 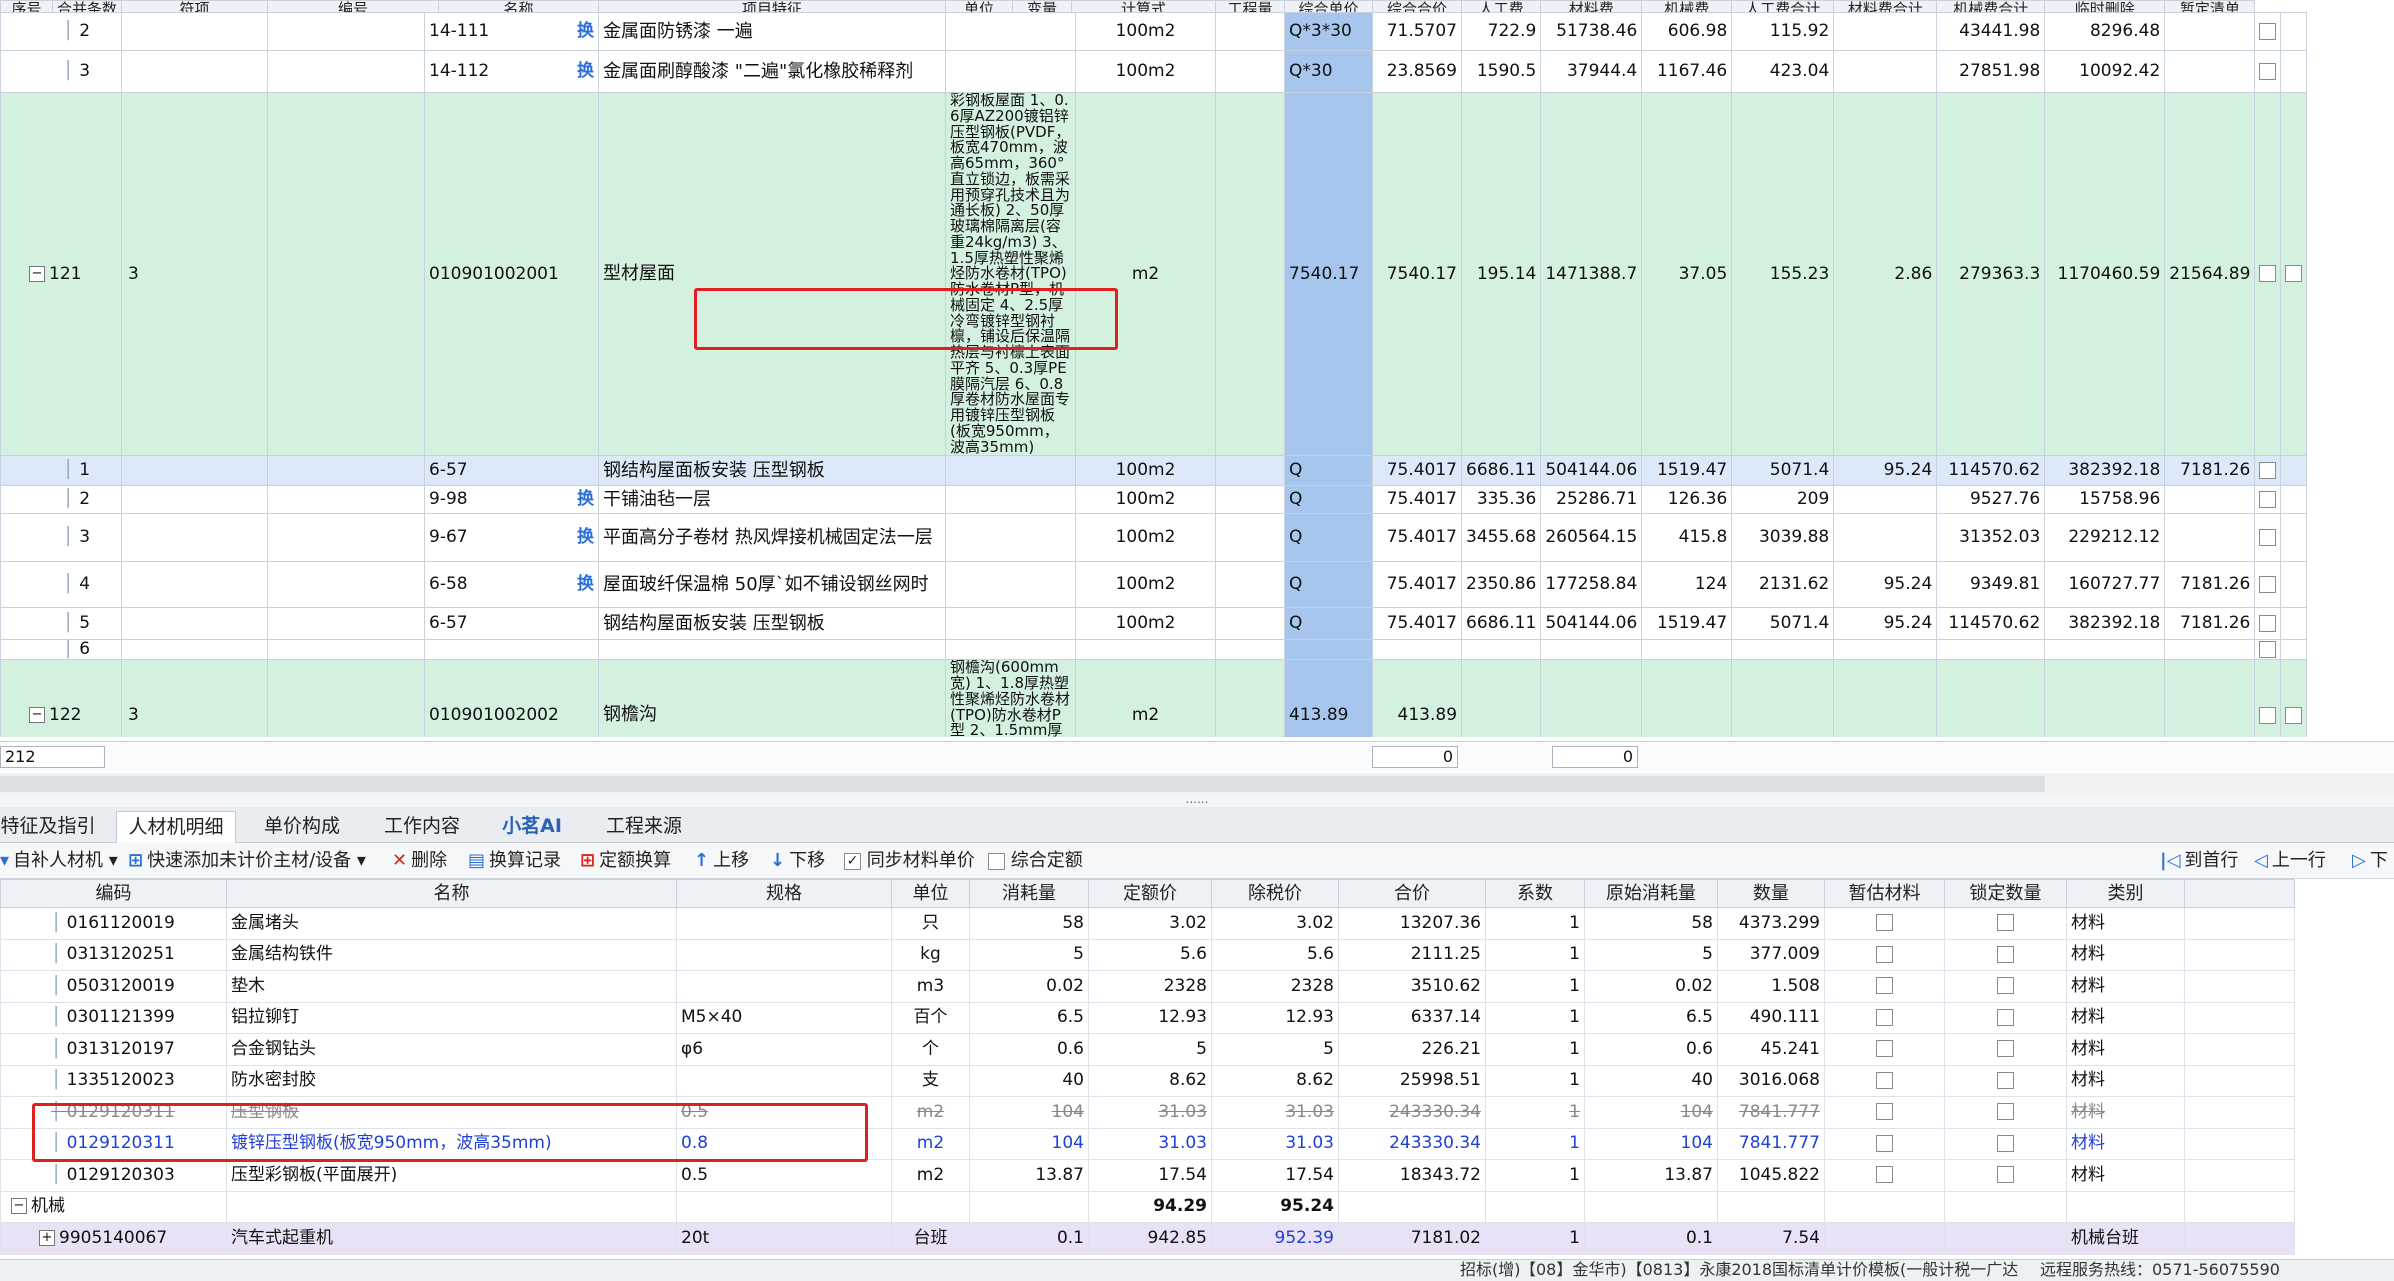 I want to click on column-header: 暂定清单, so click(x=2210, y=6).